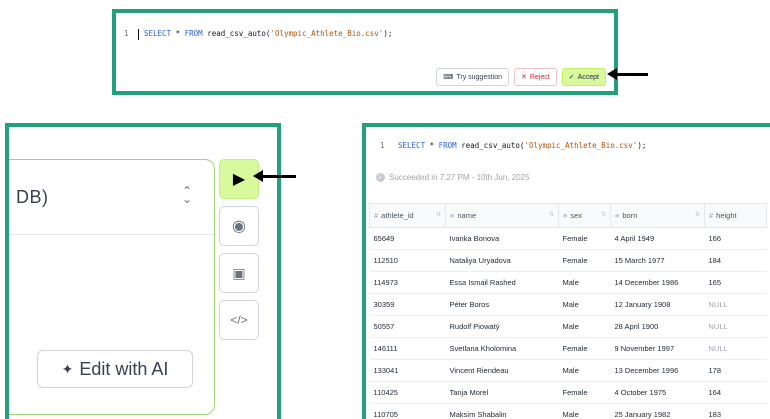 Image resolution: width=770 pixels, height=419 pixels. What do you see at coordinates (657, 411) in the screenshot?
I see `table-cell: 25 January 1982` at bounding box center [657, 411].